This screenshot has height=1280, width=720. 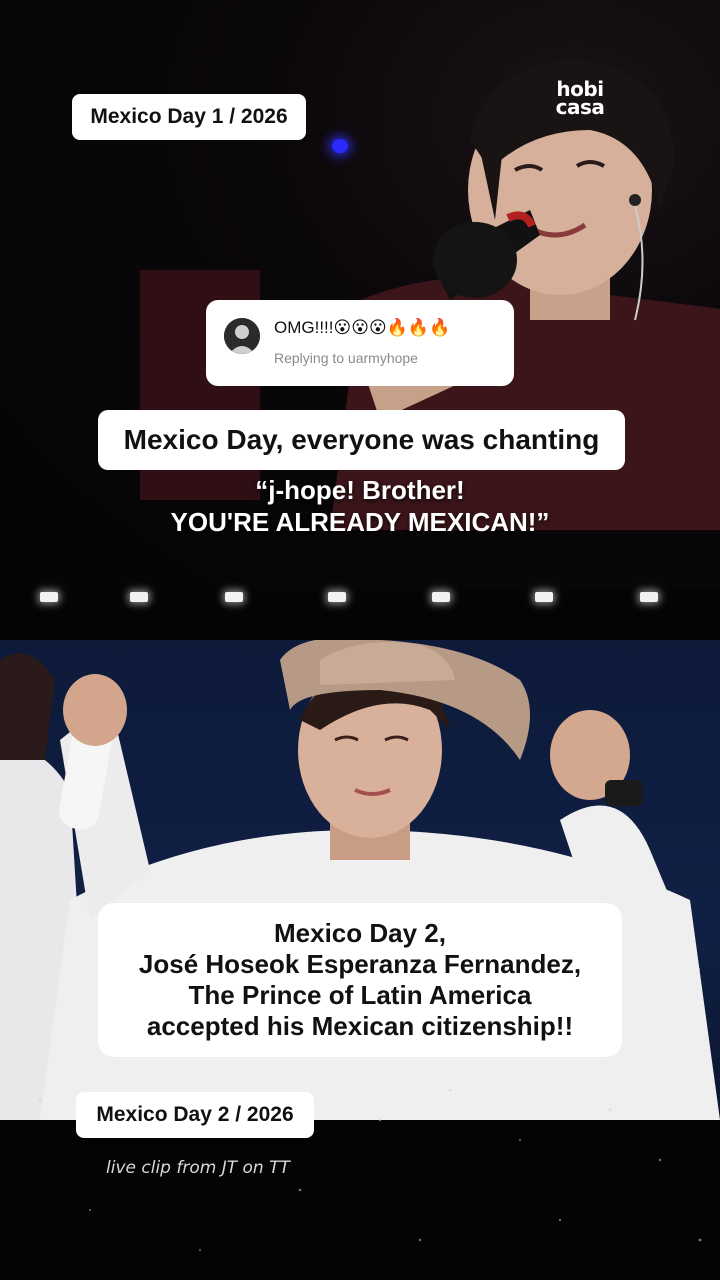 I want to click on day2-date-tag: Mexico Day 2 / 2026, so click(x=195, y=1115).